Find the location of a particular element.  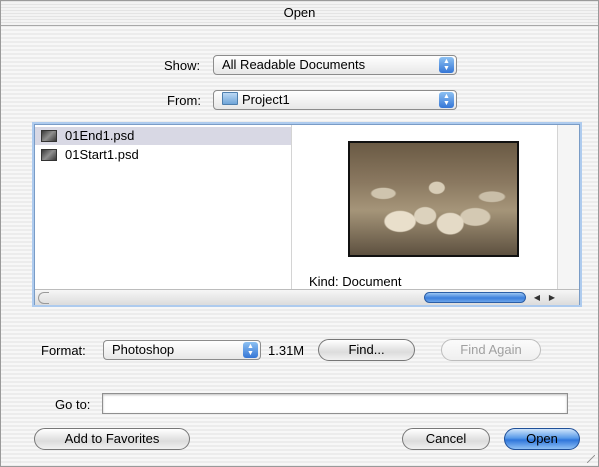

cancel-button: Cancel is located at coordinates (446, 439).